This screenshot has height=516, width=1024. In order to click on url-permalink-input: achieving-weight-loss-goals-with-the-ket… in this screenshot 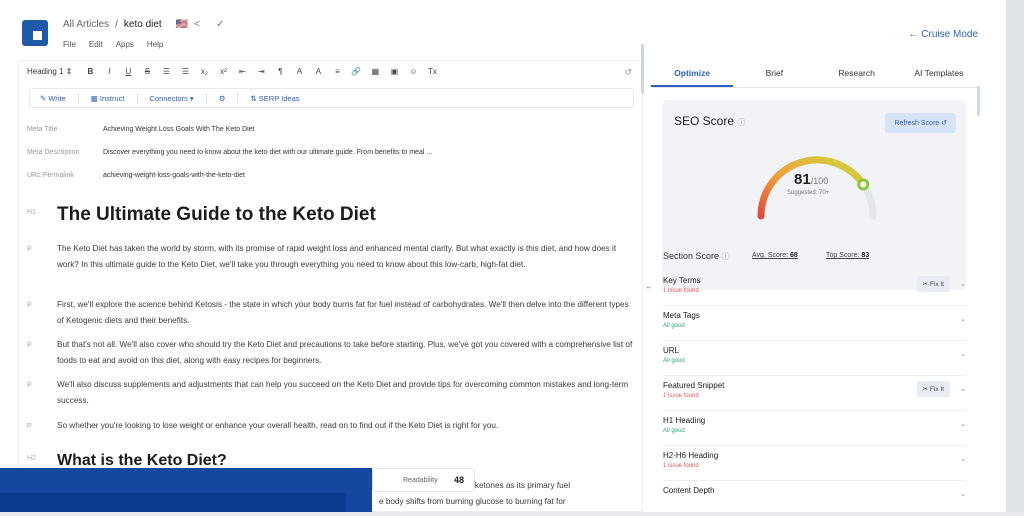, I will do `click(174, 175)`.